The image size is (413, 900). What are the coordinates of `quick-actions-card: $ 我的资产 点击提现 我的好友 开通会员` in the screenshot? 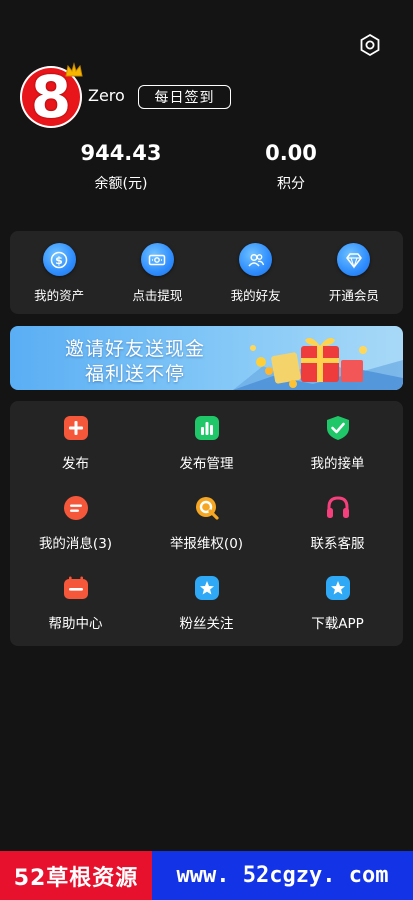 It's located at (206, 272).